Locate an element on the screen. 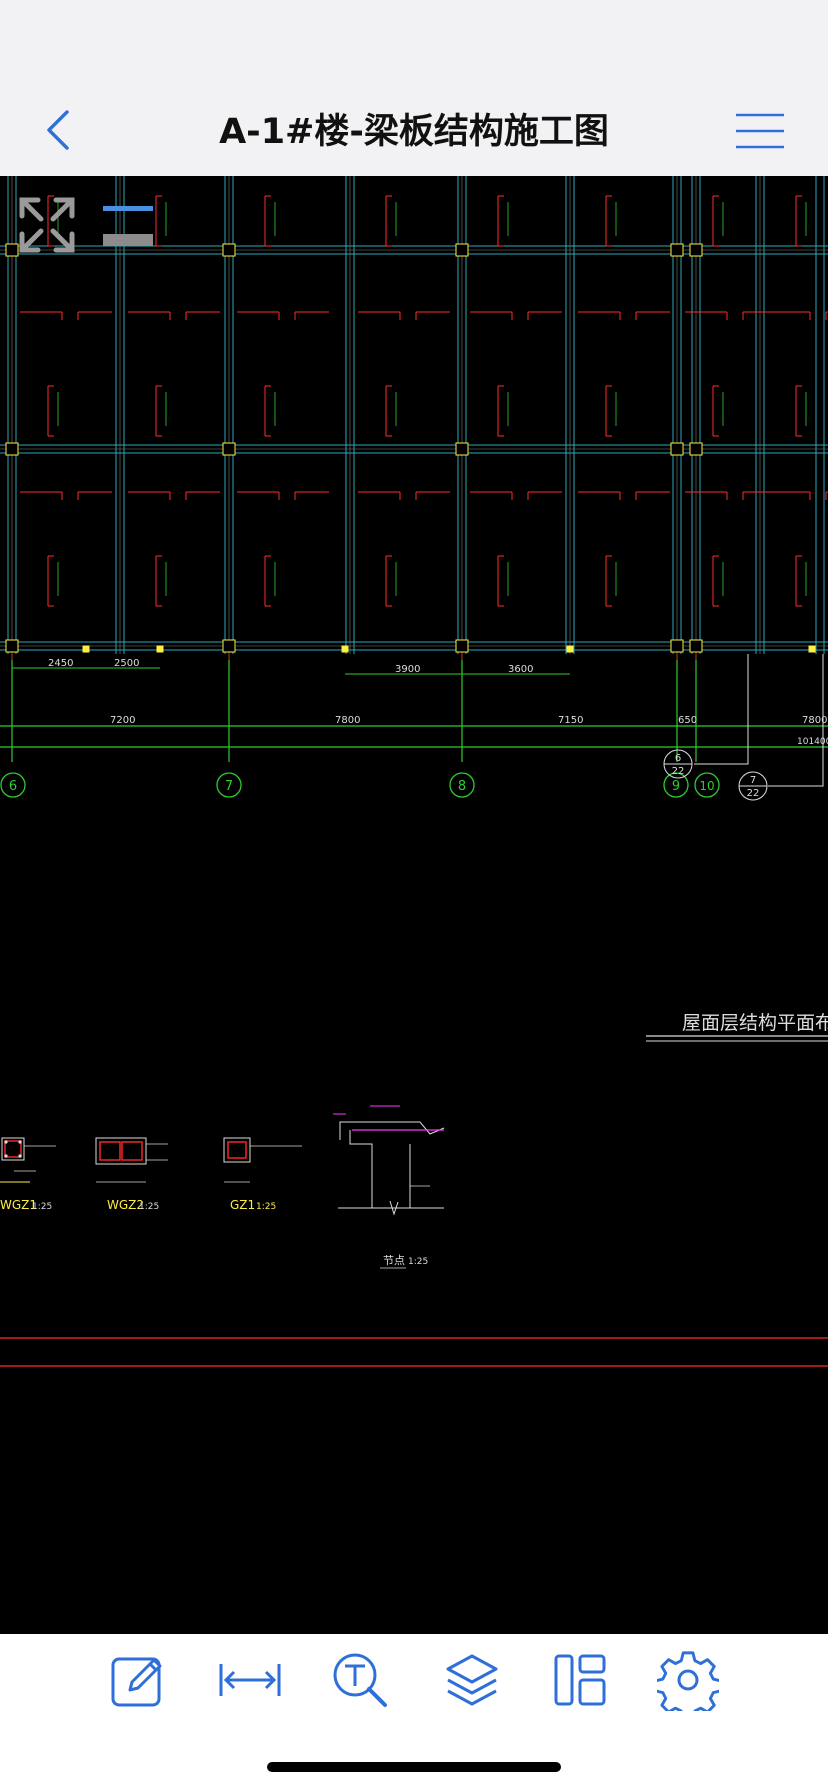 The image size is (828, 1792). settings-button is located at coordinates (688, 1680).